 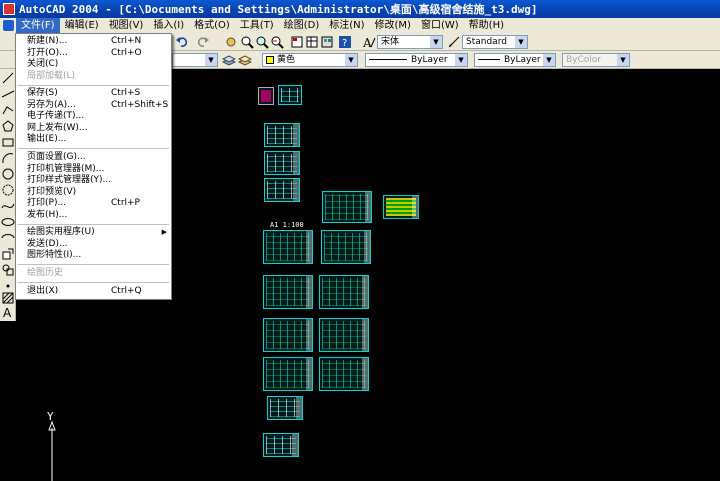 I want to click on spline-icon, so click(x=8, y=206).